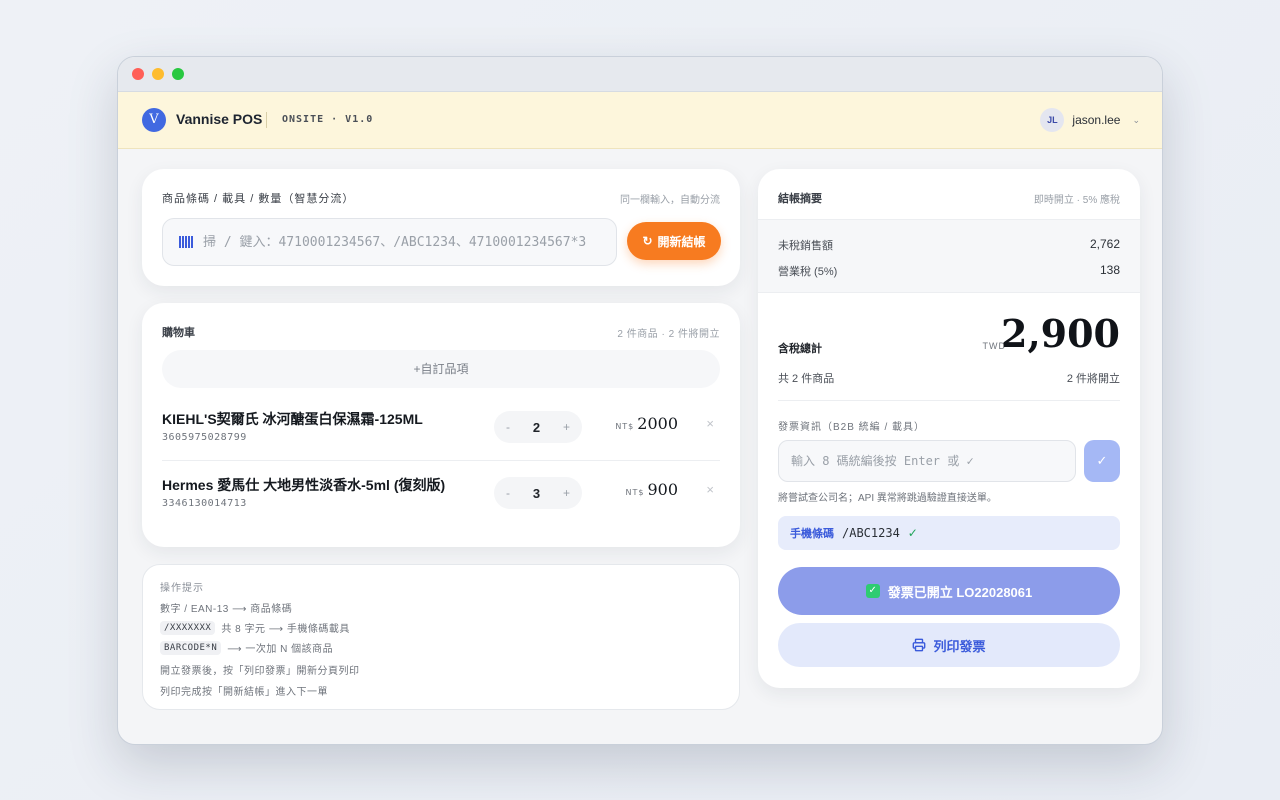 Image resolution: width=1280 pixels, height=800 pixels. Describe the element at coordinates (1096, 120) in the screenshot. I see `username: jason.lee` at that location.